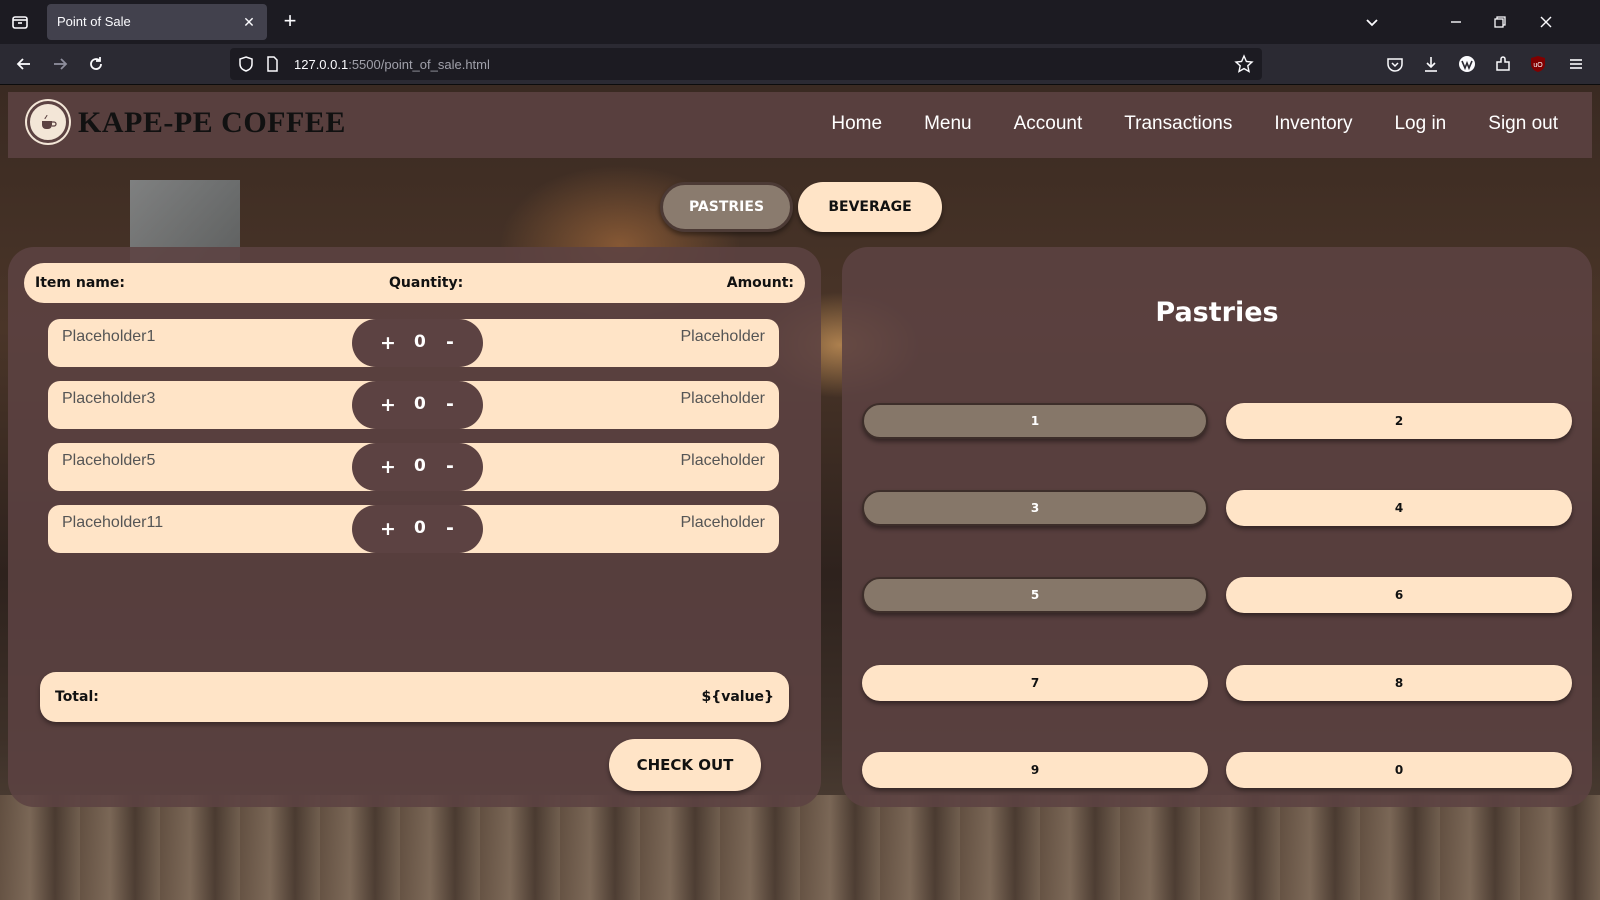 This screenshot has height=900, width=1600. What do you see at coordinates (1431, 64) in the screenshot?
I see `download-icon` at bounding box center [1431, 64].